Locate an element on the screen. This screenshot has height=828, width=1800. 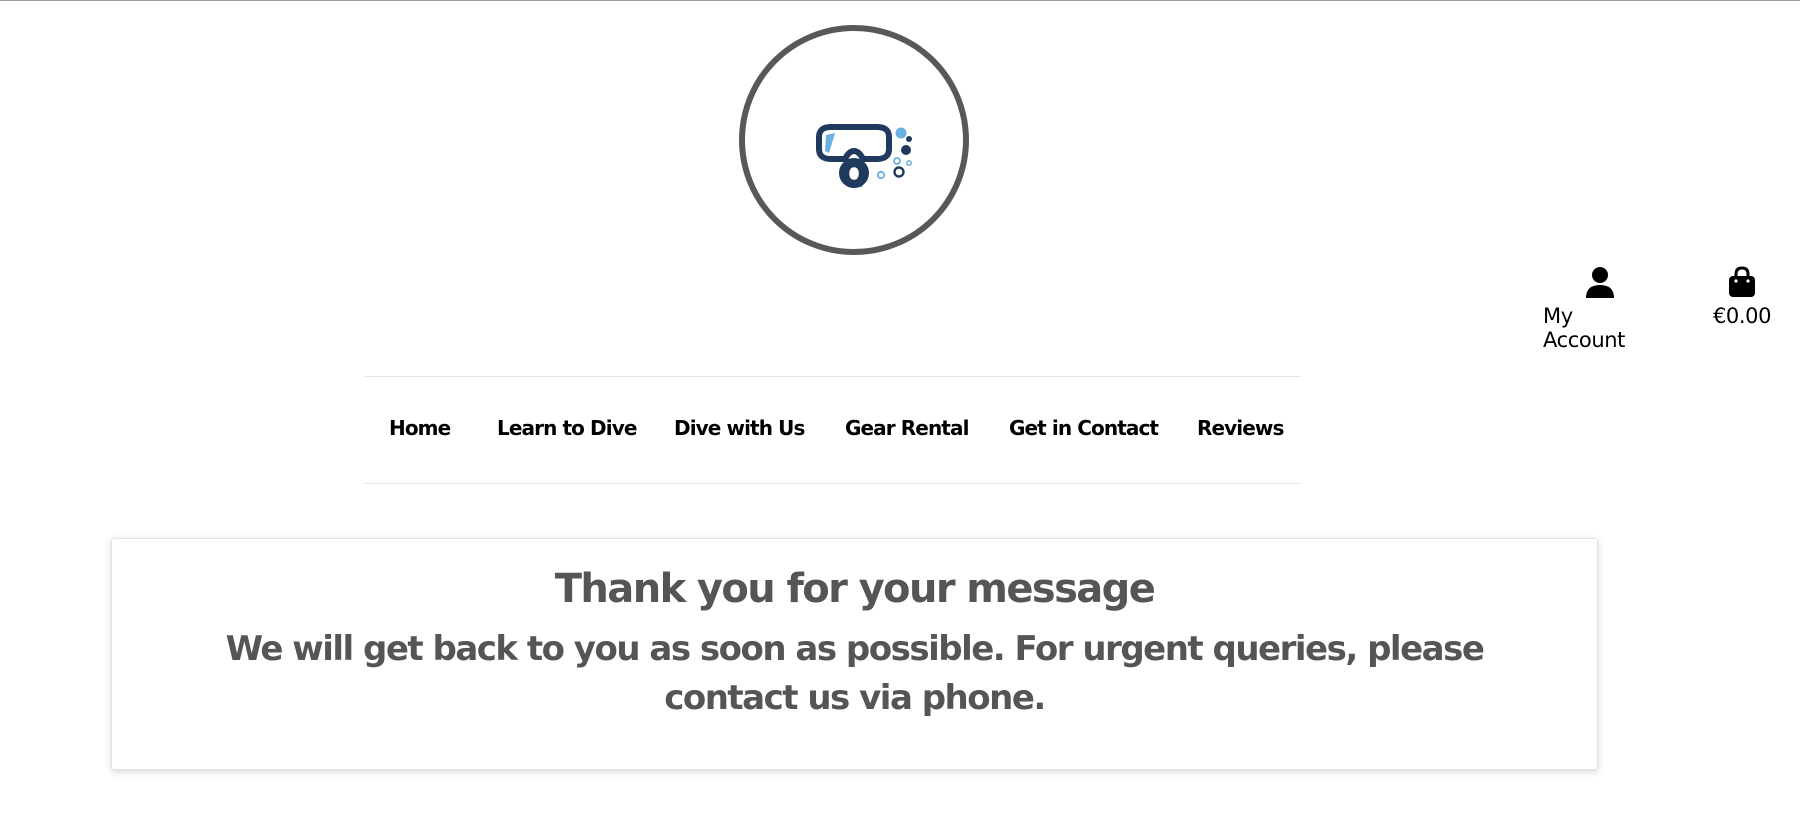
logo-circle: Q is located at coordinates (854, 140).